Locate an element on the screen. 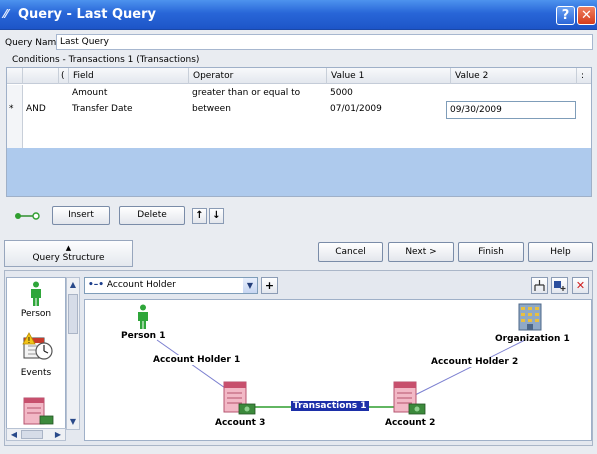 The image size is (597, 454). connector-column-header is located at coordinates (41, 76).